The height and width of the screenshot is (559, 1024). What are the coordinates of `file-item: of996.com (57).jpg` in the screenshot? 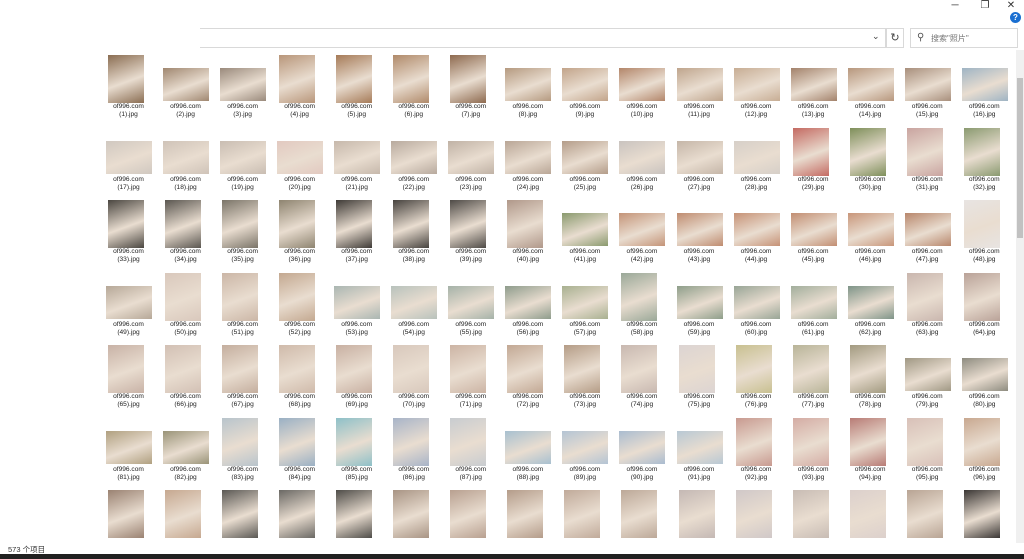 It's located at (584, 306).